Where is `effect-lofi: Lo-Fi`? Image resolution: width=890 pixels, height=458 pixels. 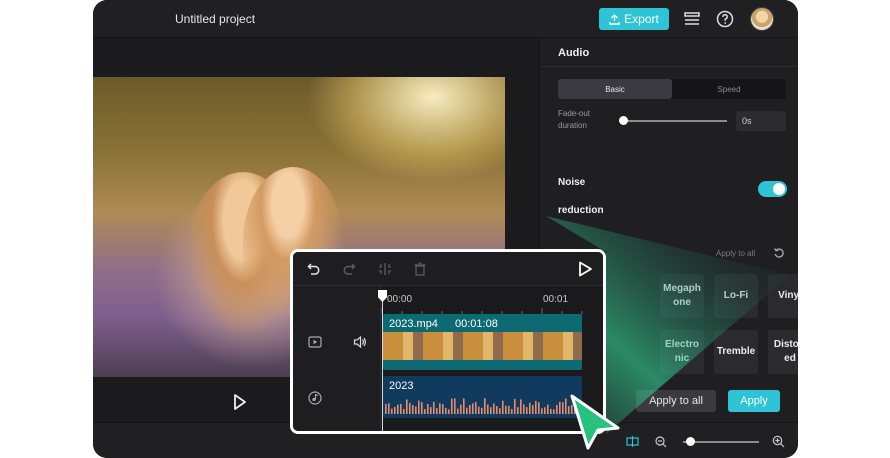
effect-lofi: Lo-Fi is located at coordinates (736, 296).